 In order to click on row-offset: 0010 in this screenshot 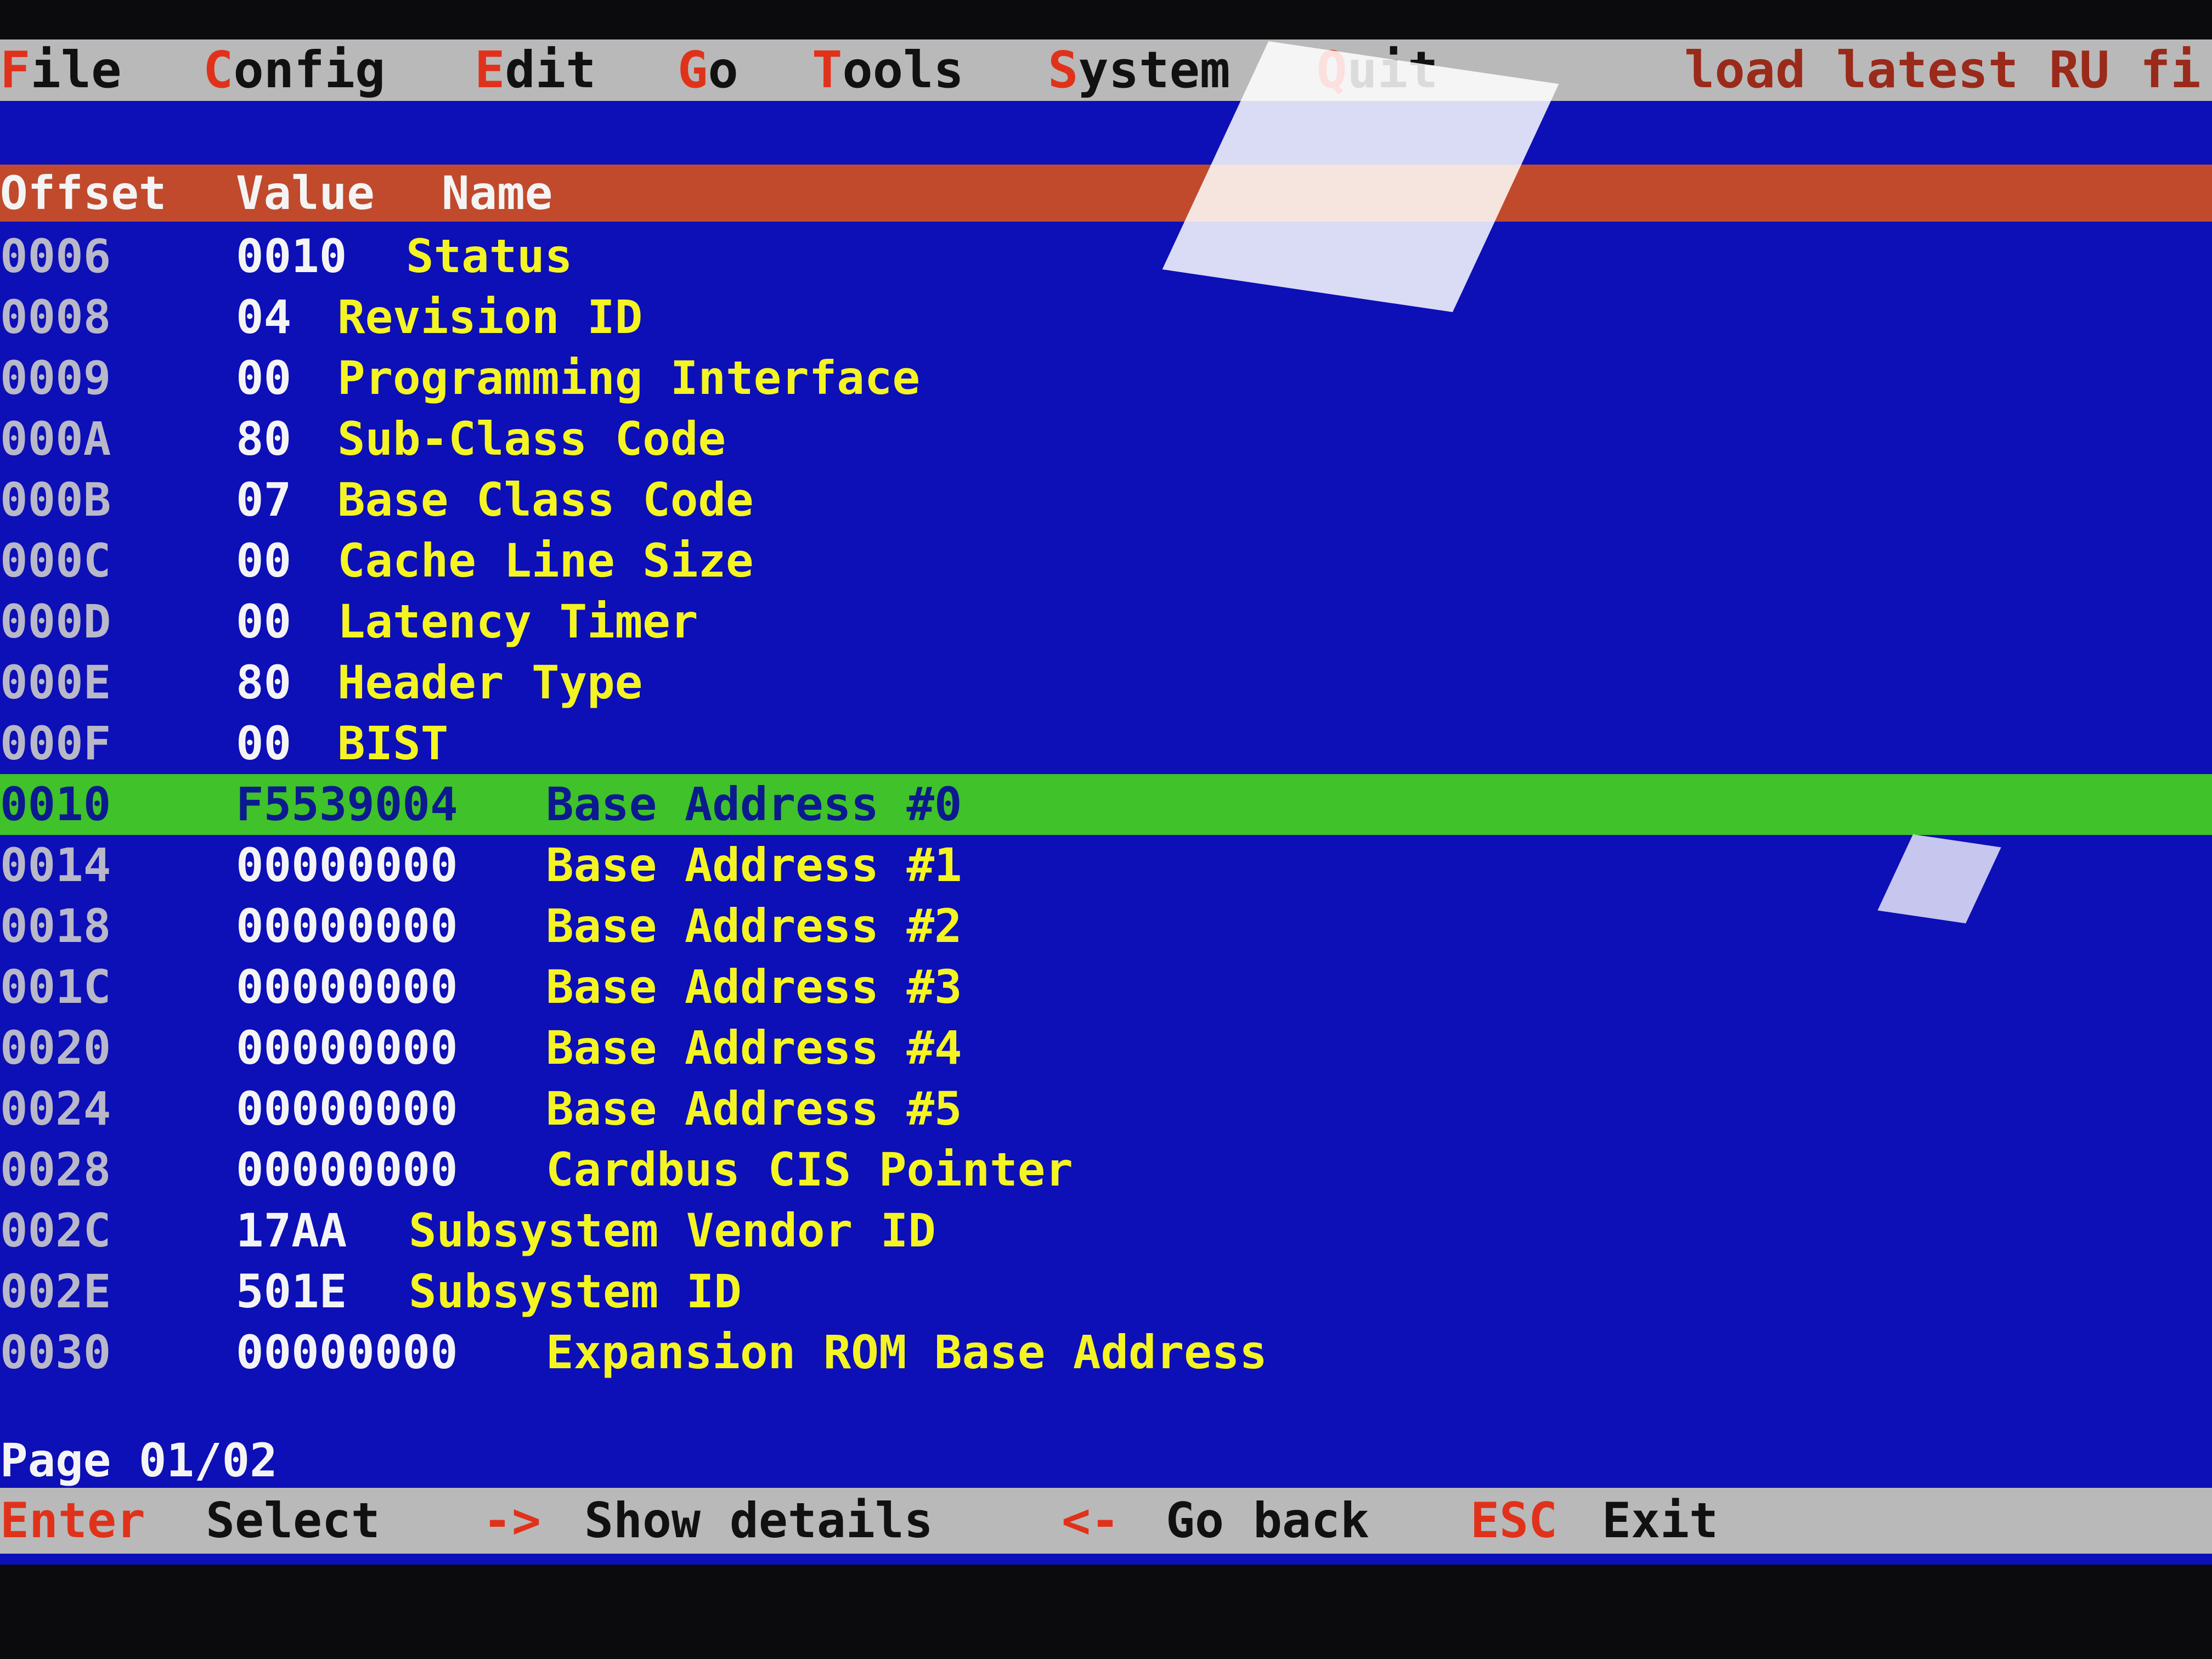, I will do `click(56, 804)`.